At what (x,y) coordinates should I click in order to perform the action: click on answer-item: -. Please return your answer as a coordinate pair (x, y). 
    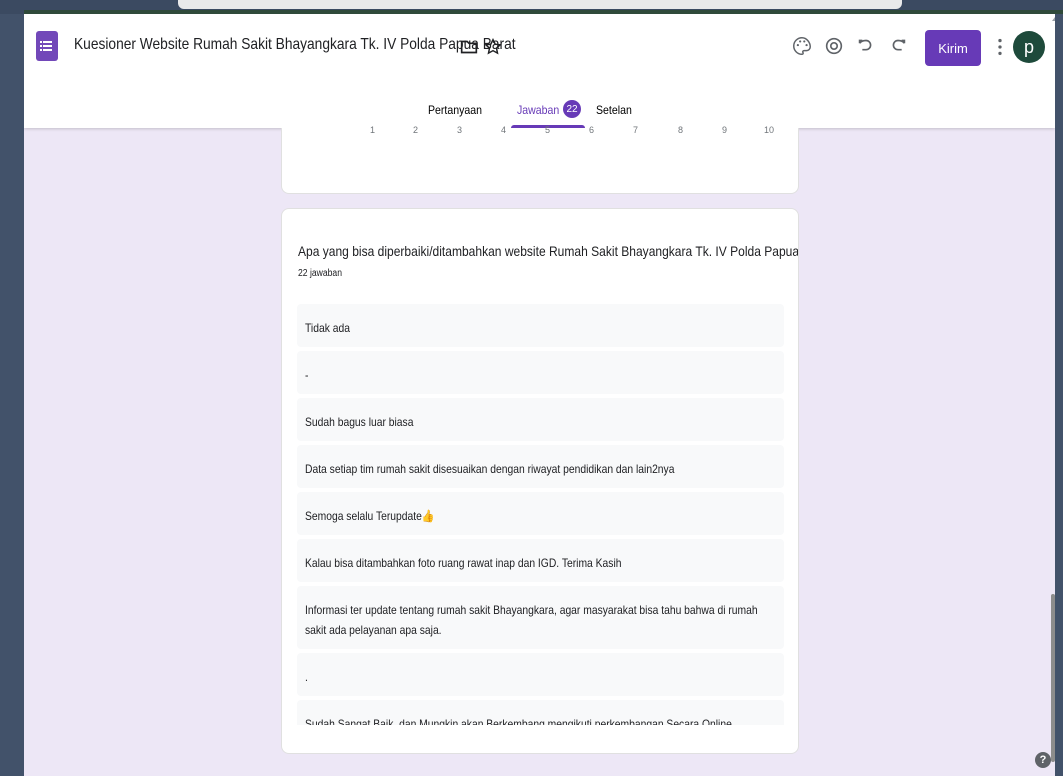
    Looking at the image, I should click on (540, 372).